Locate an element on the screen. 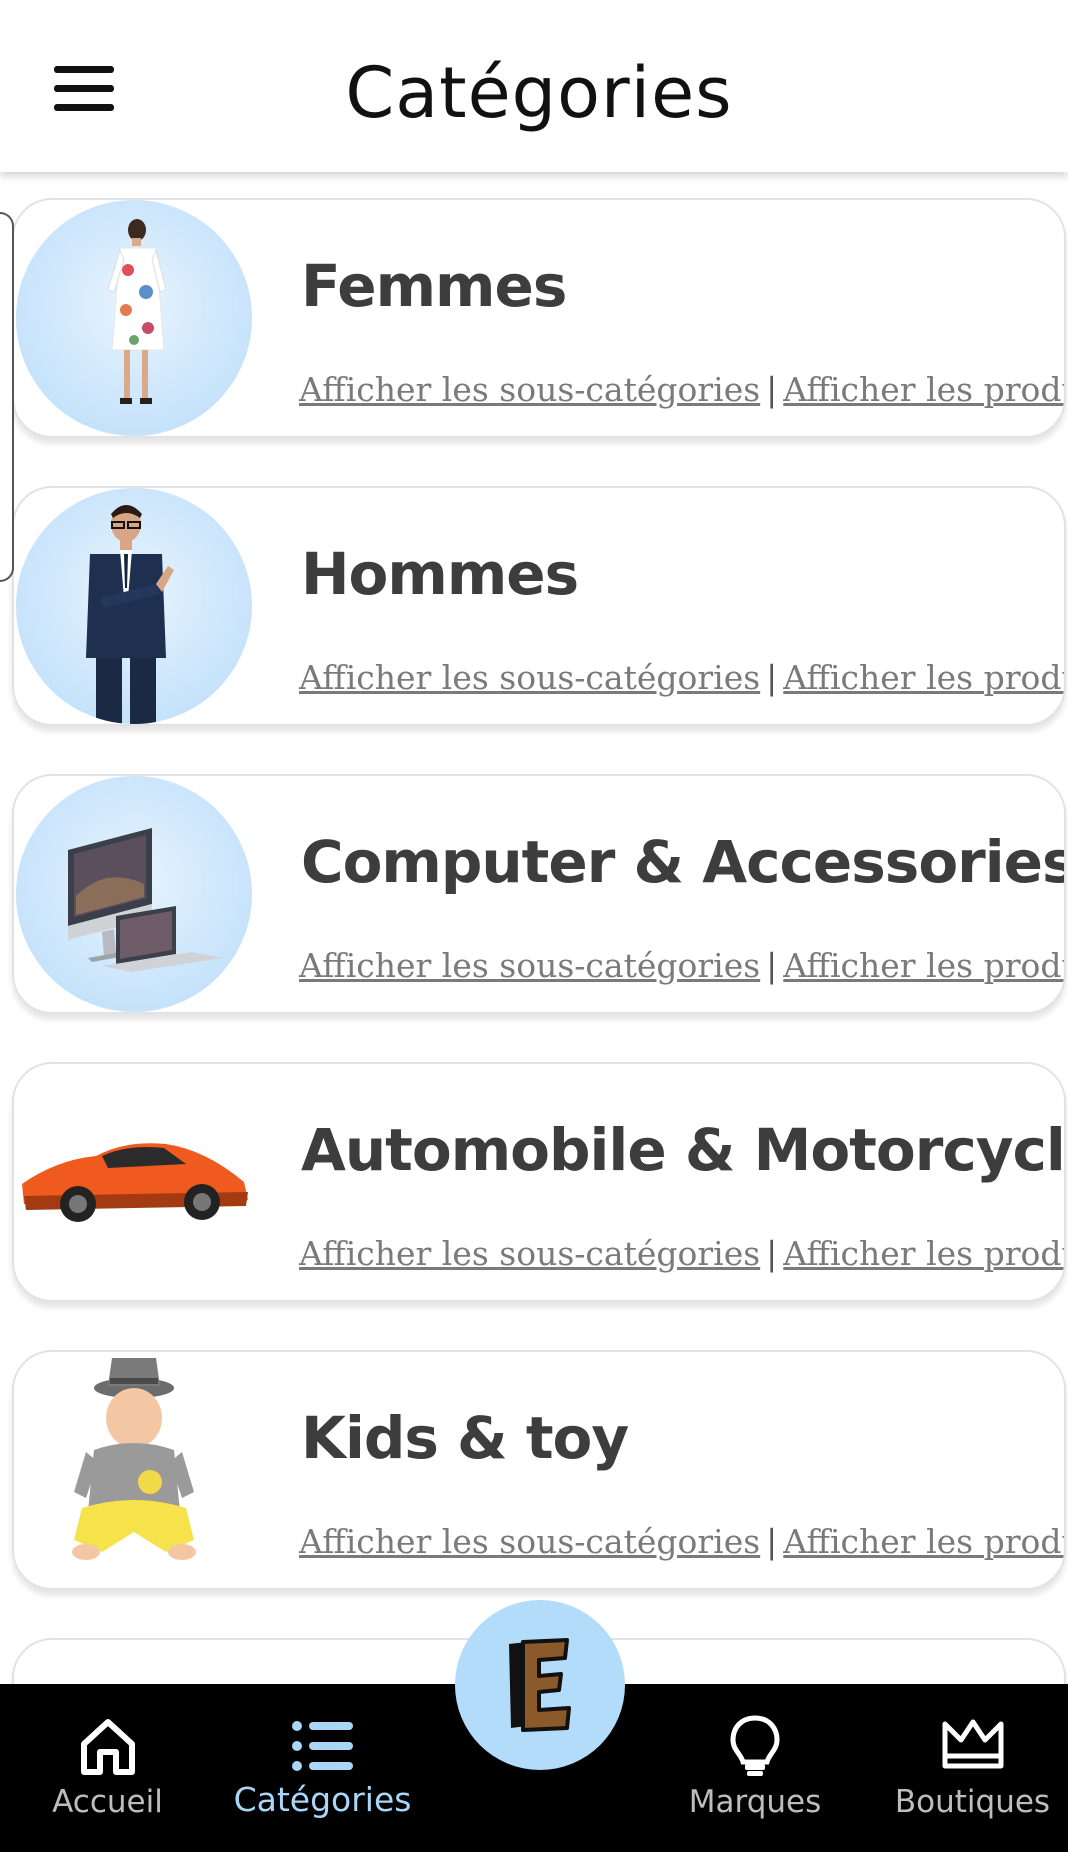  lightbulb-icon is located at coordinates (755, 1745).